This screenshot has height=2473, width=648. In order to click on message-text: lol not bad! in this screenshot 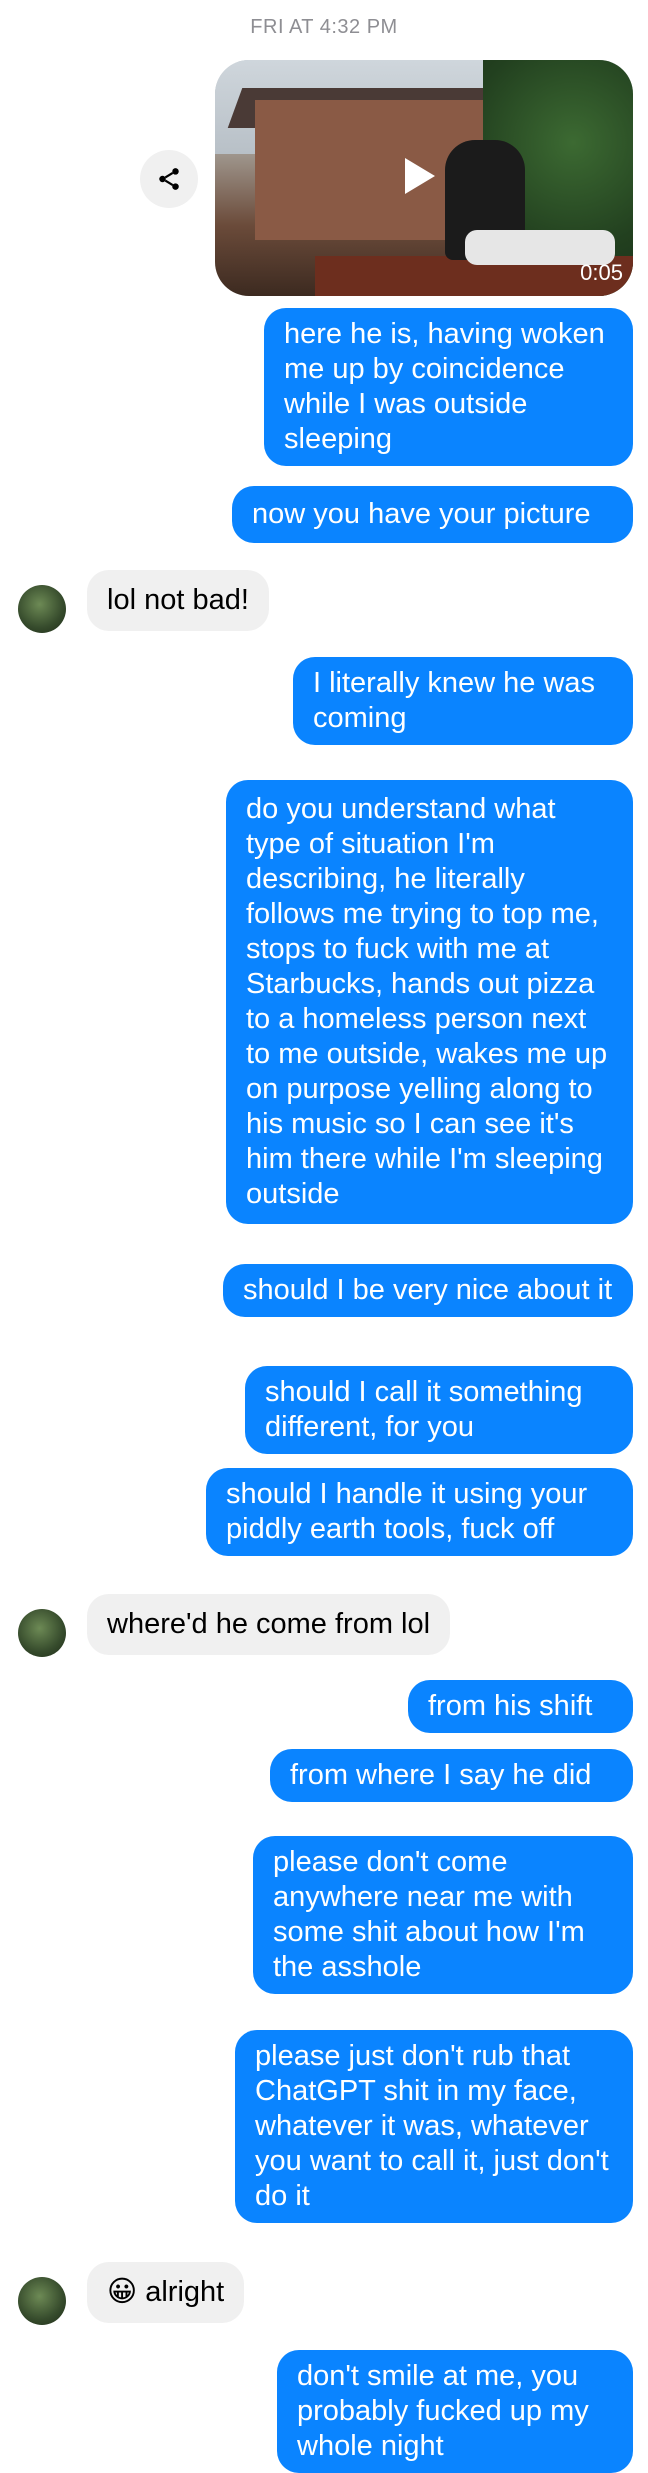, I will do `click(178, 600)`.